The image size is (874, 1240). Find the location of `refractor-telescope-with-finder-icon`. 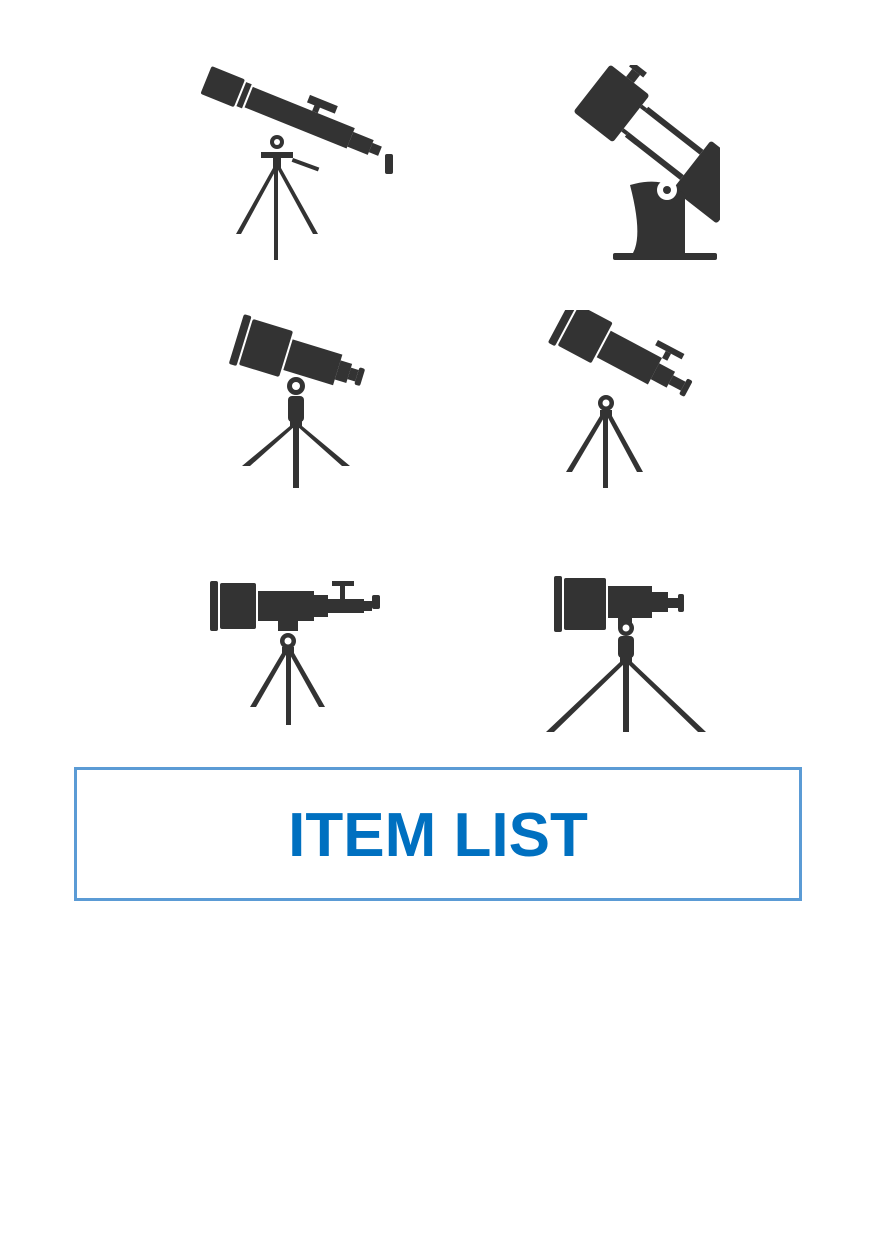

refractor-telescope-with-finder-icon is located at coordinates (627, 400).